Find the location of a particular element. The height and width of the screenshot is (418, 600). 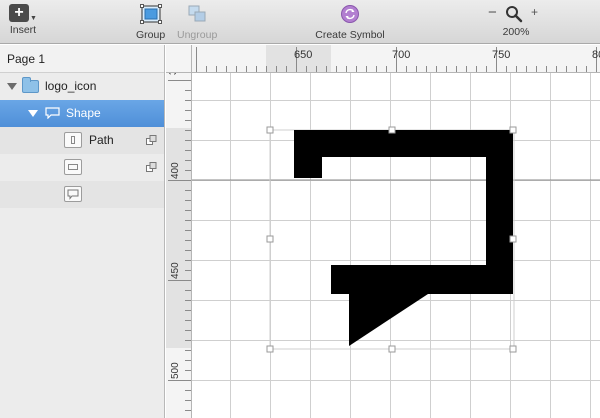

ruler-label-700: 700 is located at coordinates (401, 55).